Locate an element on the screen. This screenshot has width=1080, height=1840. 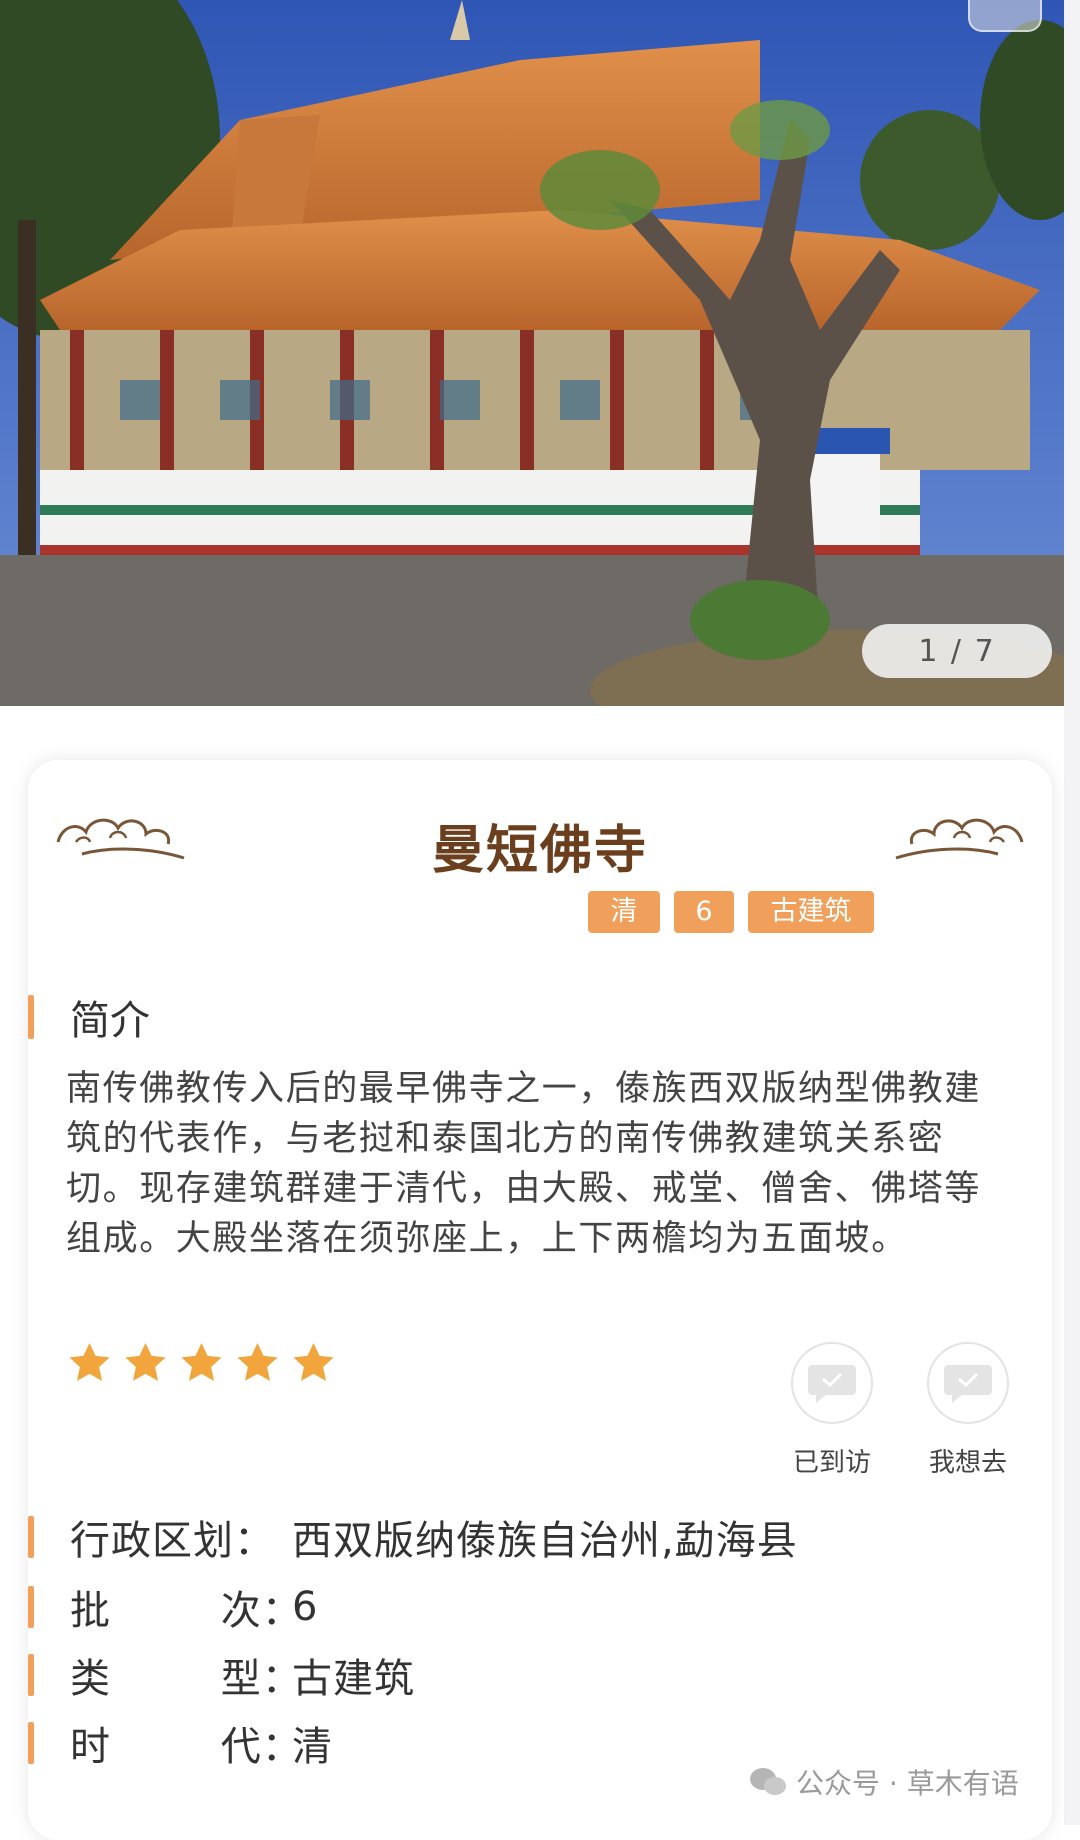
watermark-text: 公众号 · 草木有语 is located at coordinates (907, 1783).